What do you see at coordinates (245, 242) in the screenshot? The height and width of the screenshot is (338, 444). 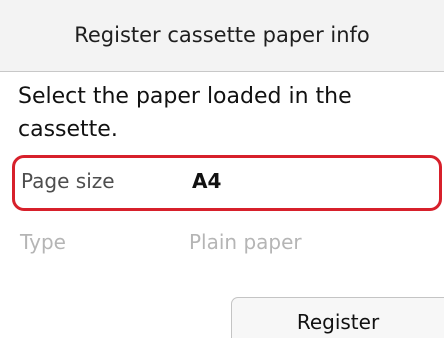 I see `type-value: Plain paper` at bounding box center [245, 242].